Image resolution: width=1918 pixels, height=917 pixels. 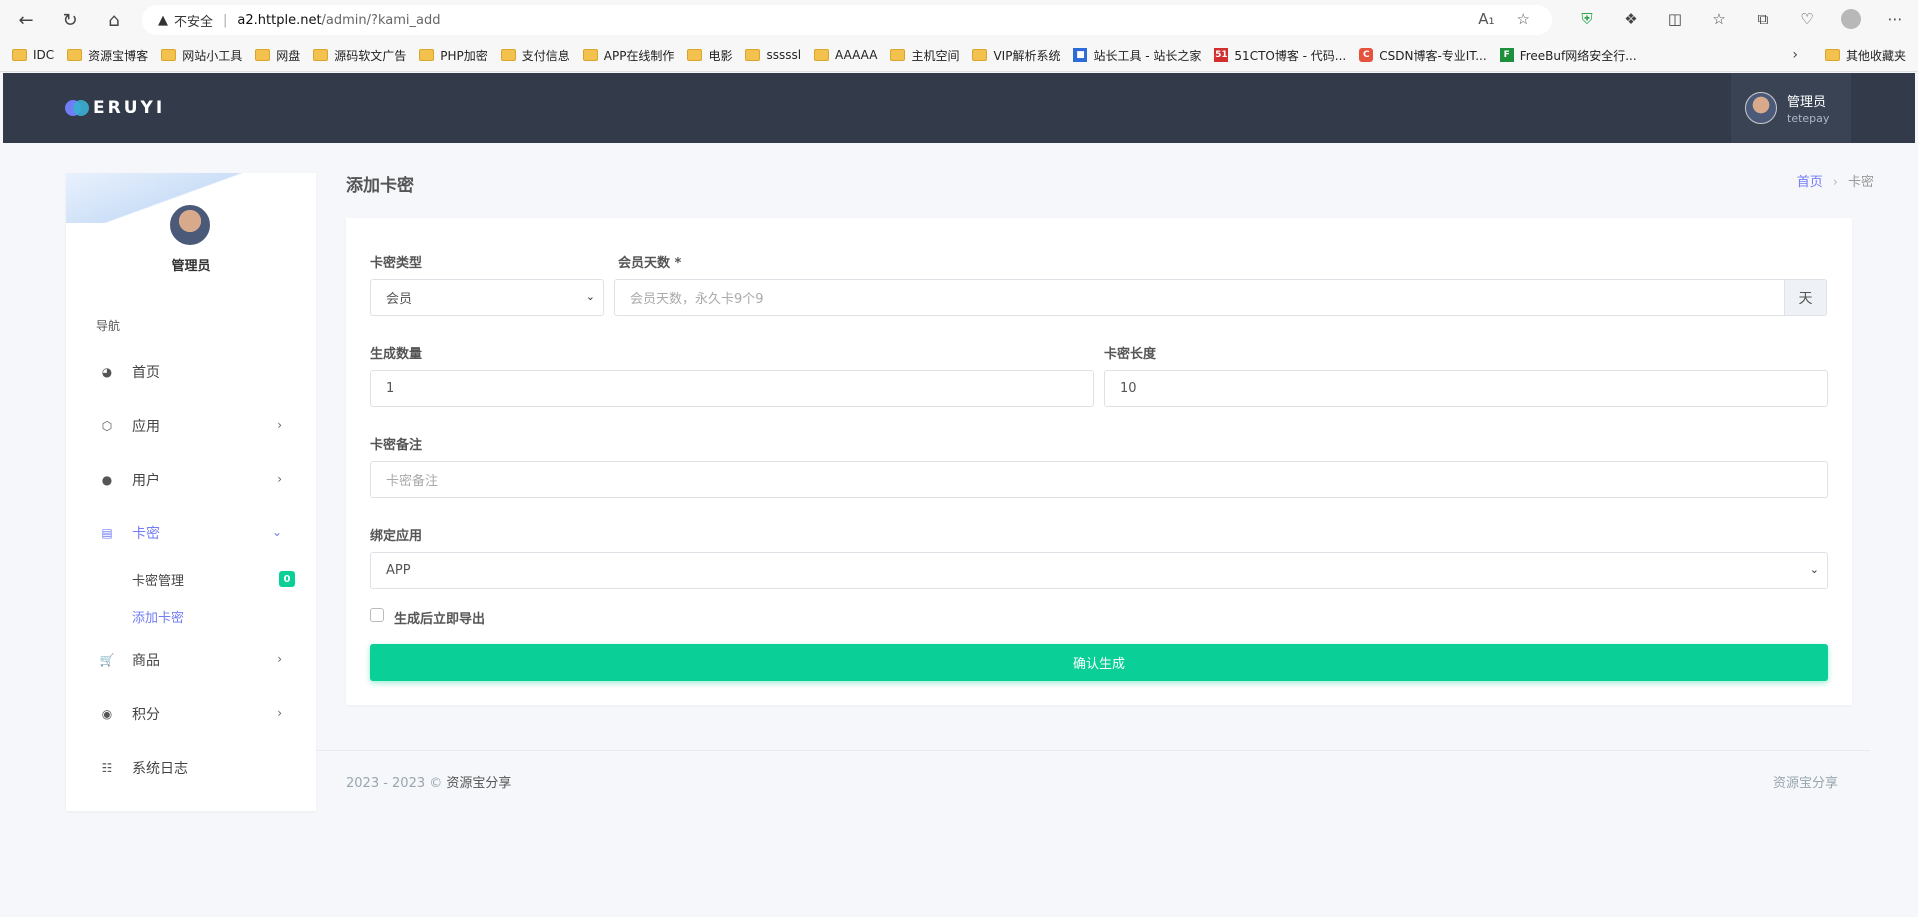 I want to click on bookmark-item: 资源宝博客, so click(x=107, y=55).